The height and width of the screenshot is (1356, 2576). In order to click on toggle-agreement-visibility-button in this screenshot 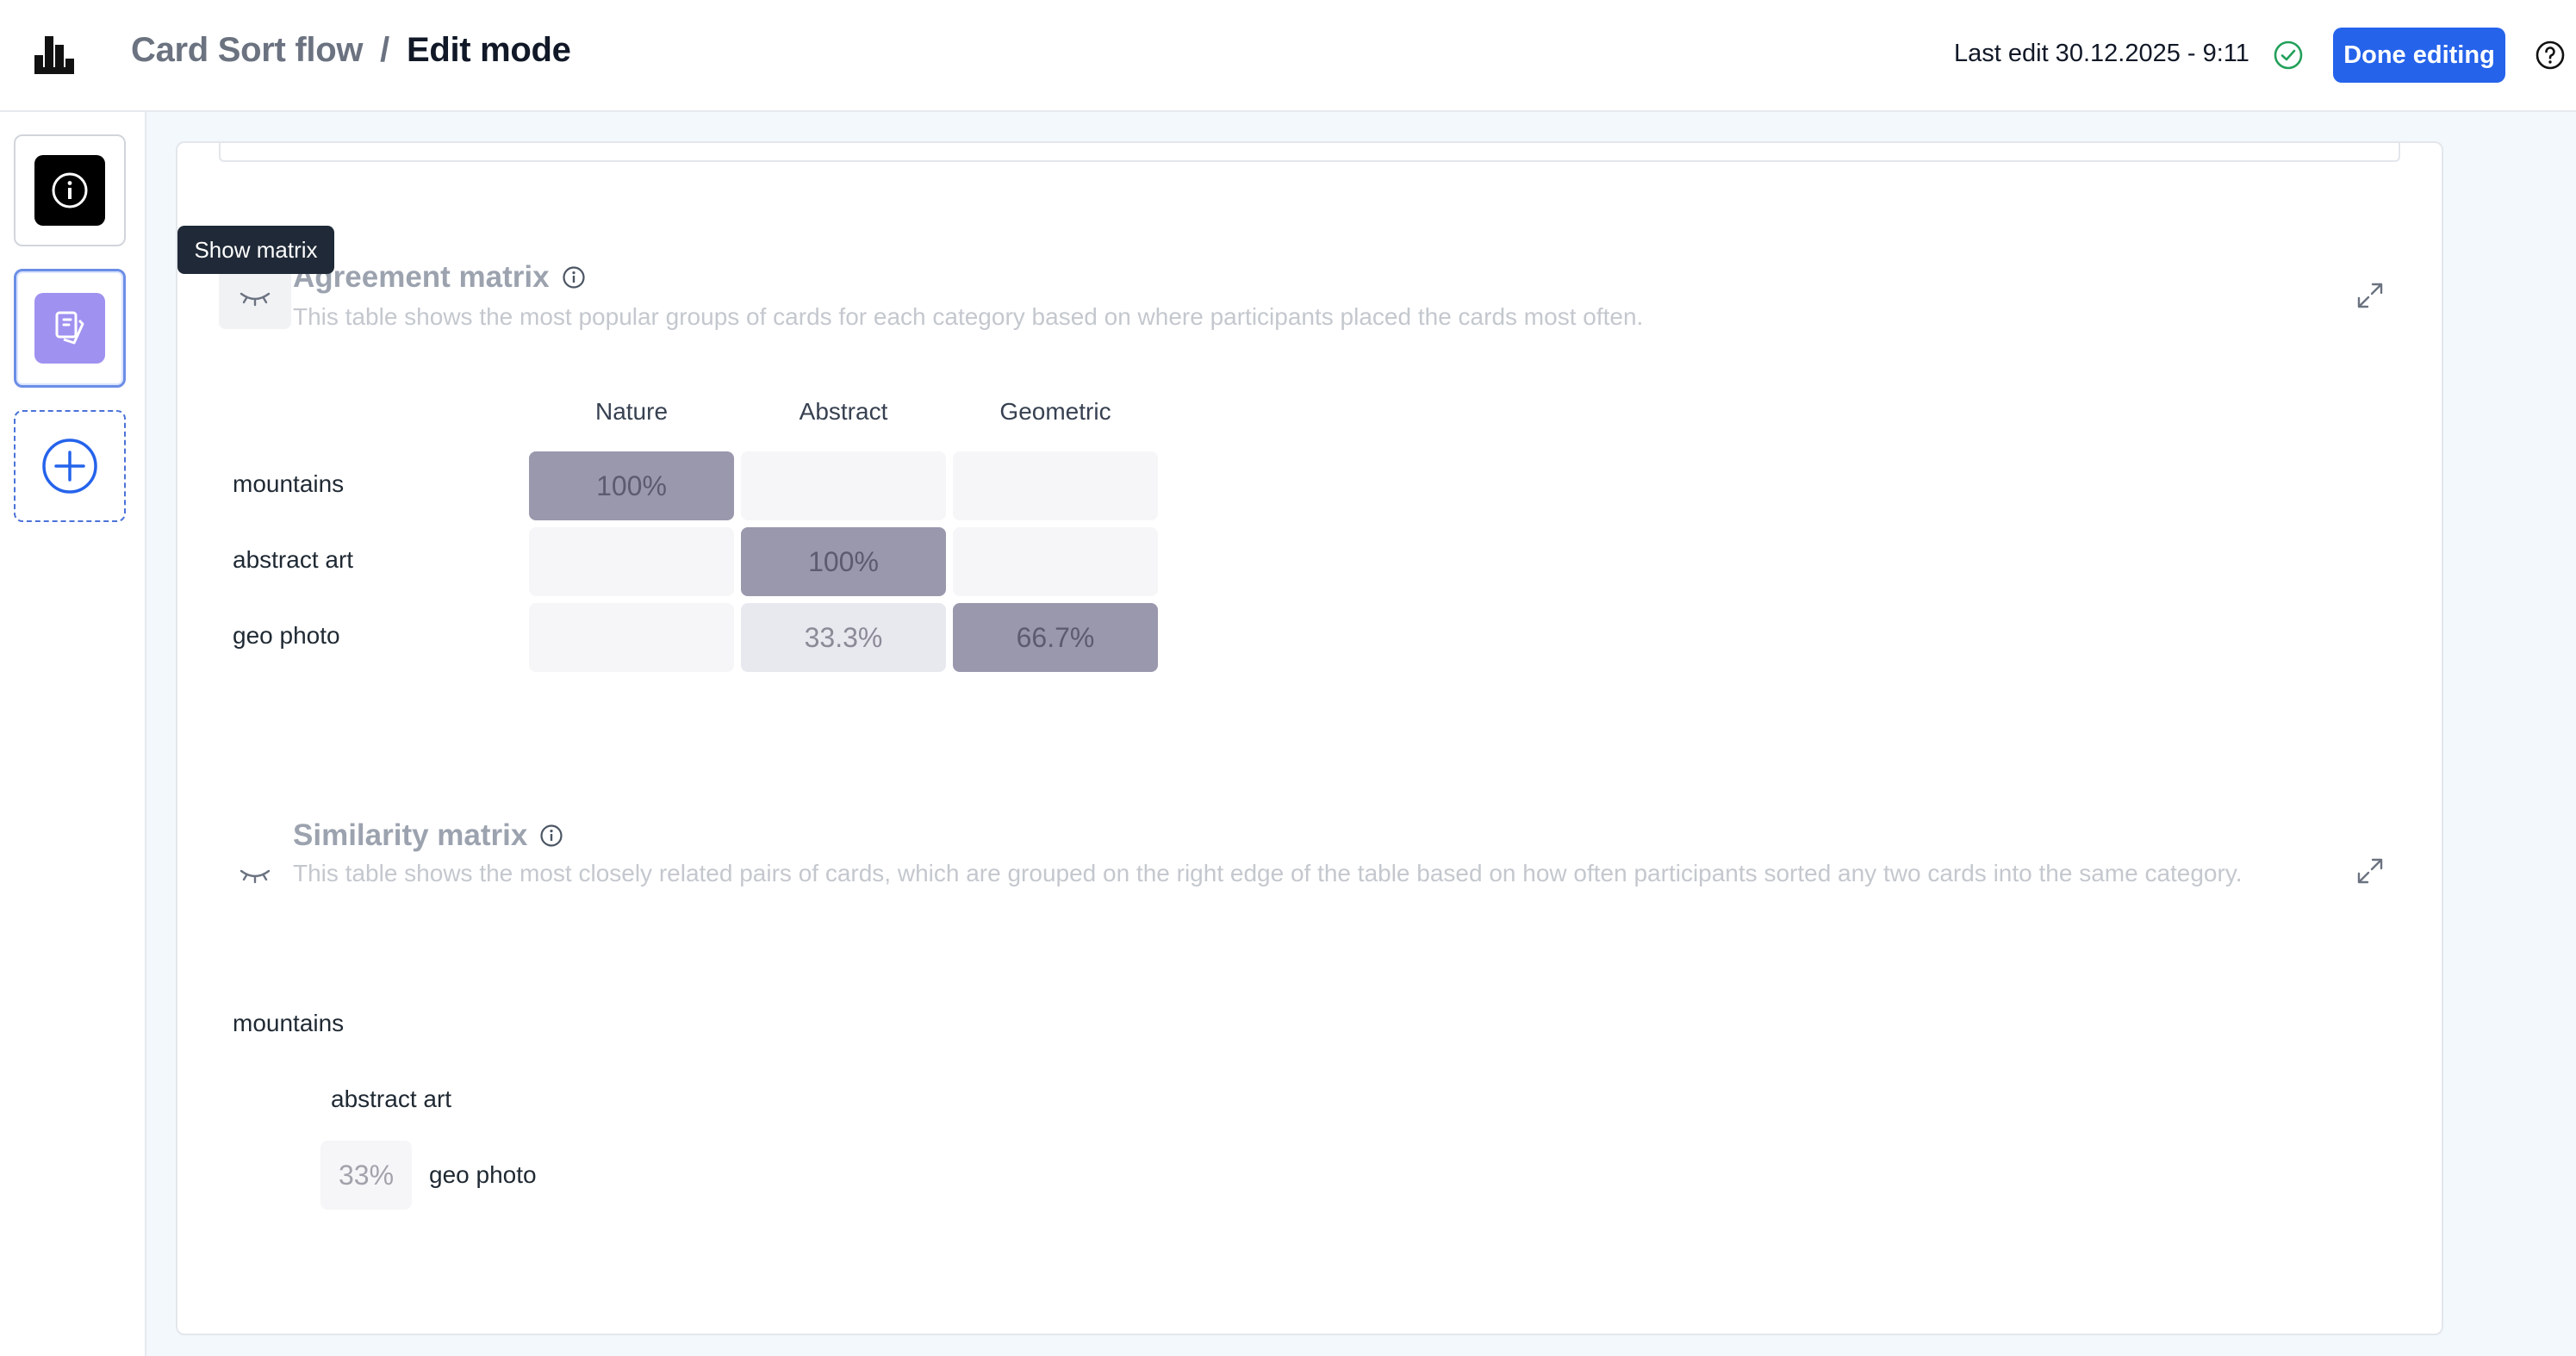, I will do `click(255, 298)`.